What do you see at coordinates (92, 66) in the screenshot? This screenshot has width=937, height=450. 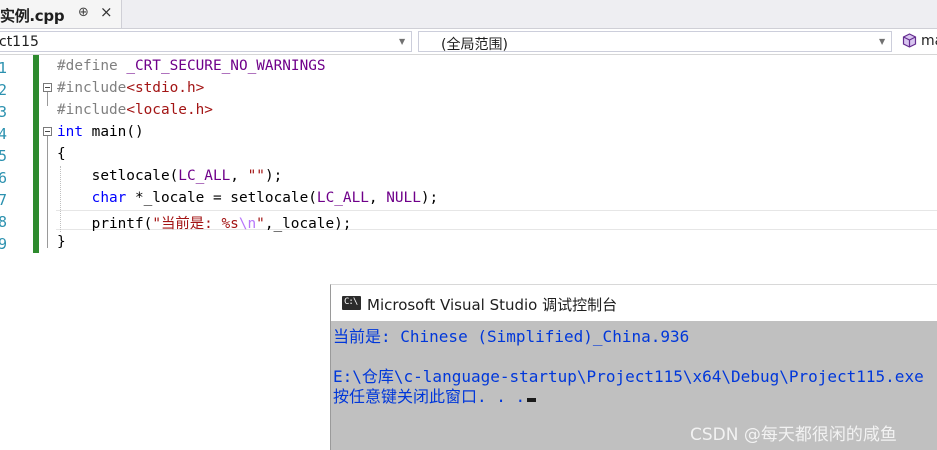 I see `code-token: #define` at bounding box center [92, 66].